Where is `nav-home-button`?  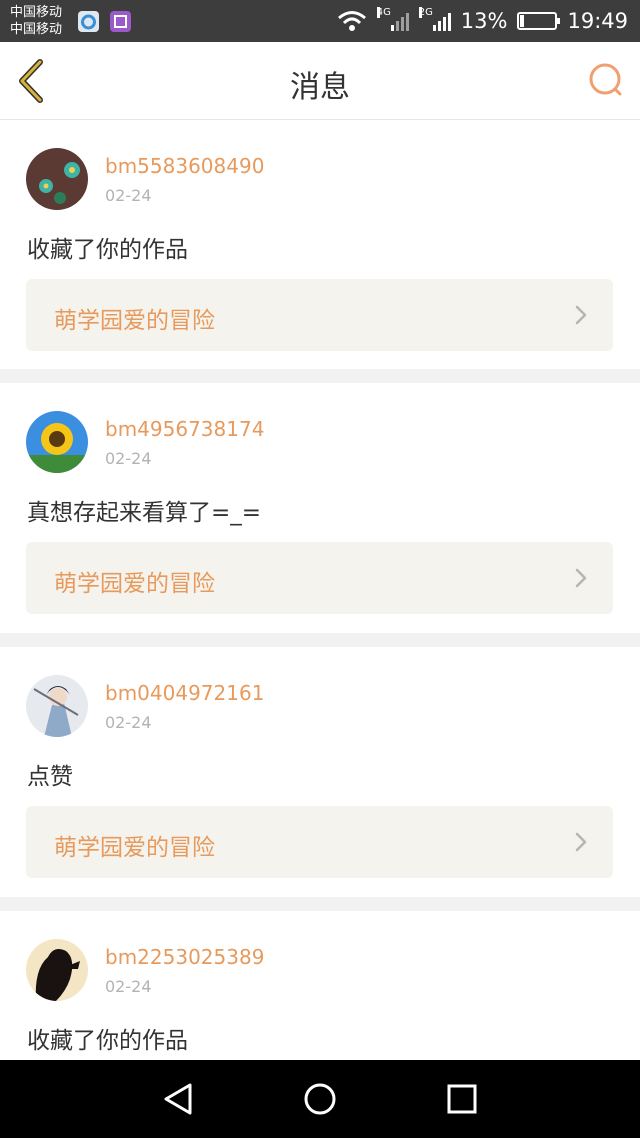 nav-home-button is located at coordinates (320, 1099).